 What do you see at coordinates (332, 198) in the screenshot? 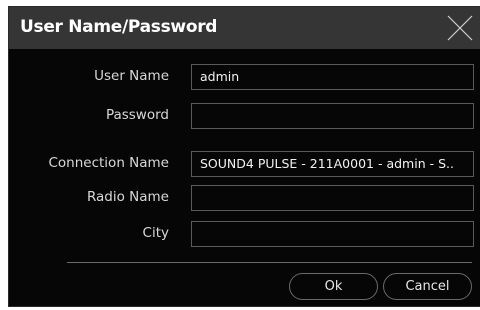
I see `radio-name-input` at bounding box center [332, 198].